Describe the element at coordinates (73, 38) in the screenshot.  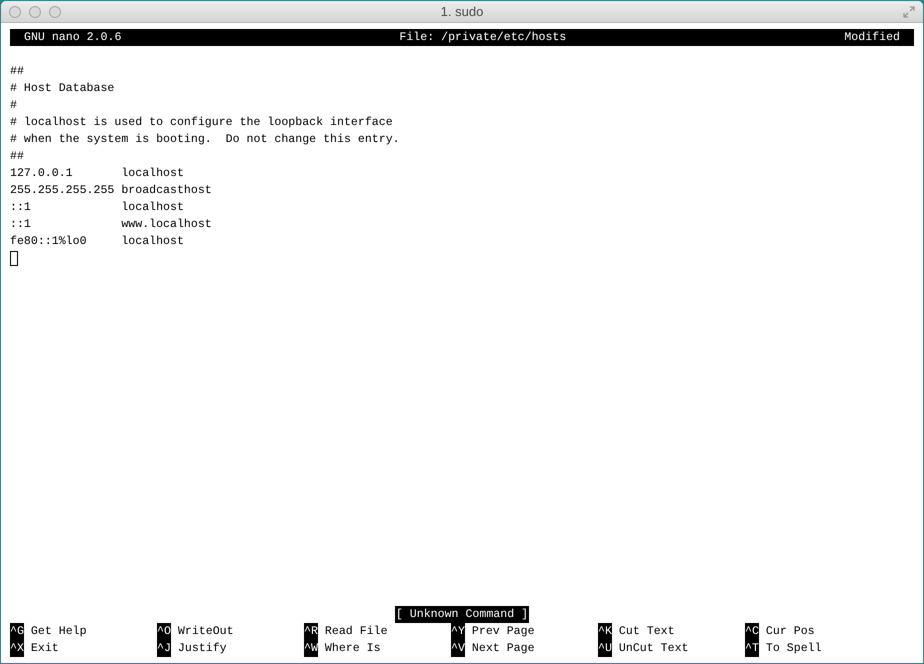
I see `app-version: GNU nano 2.0.6` at that location.